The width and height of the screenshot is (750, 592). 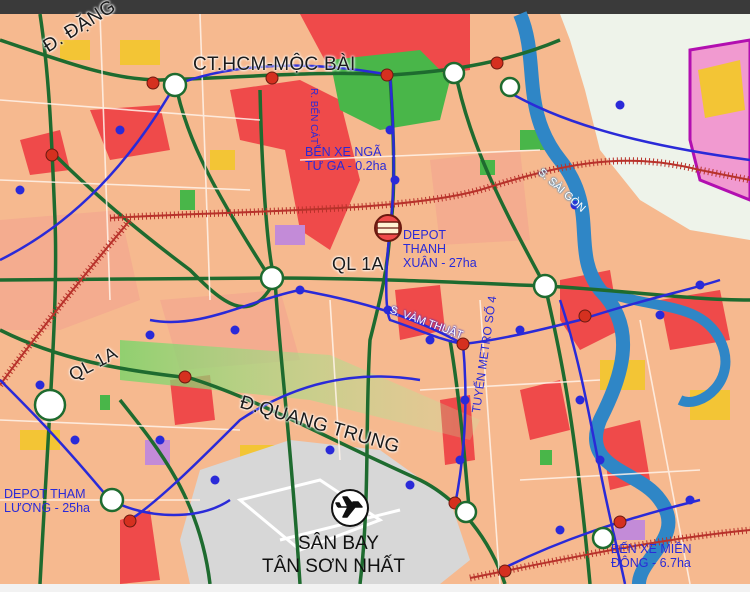 I want to click on label-san-bay: SÂN BAY, so click(x=338, y=543).